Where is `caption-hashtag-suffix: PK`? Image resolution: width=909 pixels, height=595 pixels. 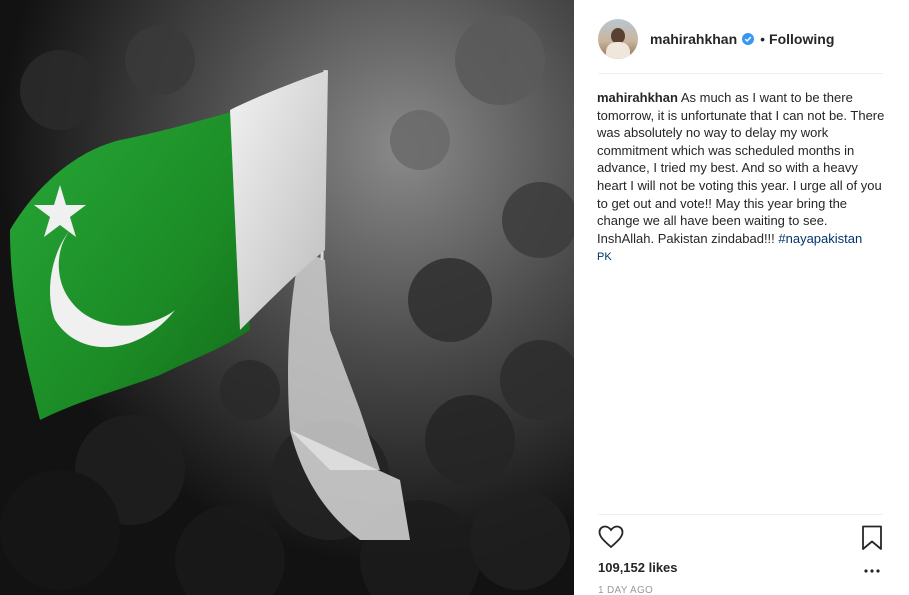 caption-hashtag-suffix: PK is located at coordinates (604, 257).